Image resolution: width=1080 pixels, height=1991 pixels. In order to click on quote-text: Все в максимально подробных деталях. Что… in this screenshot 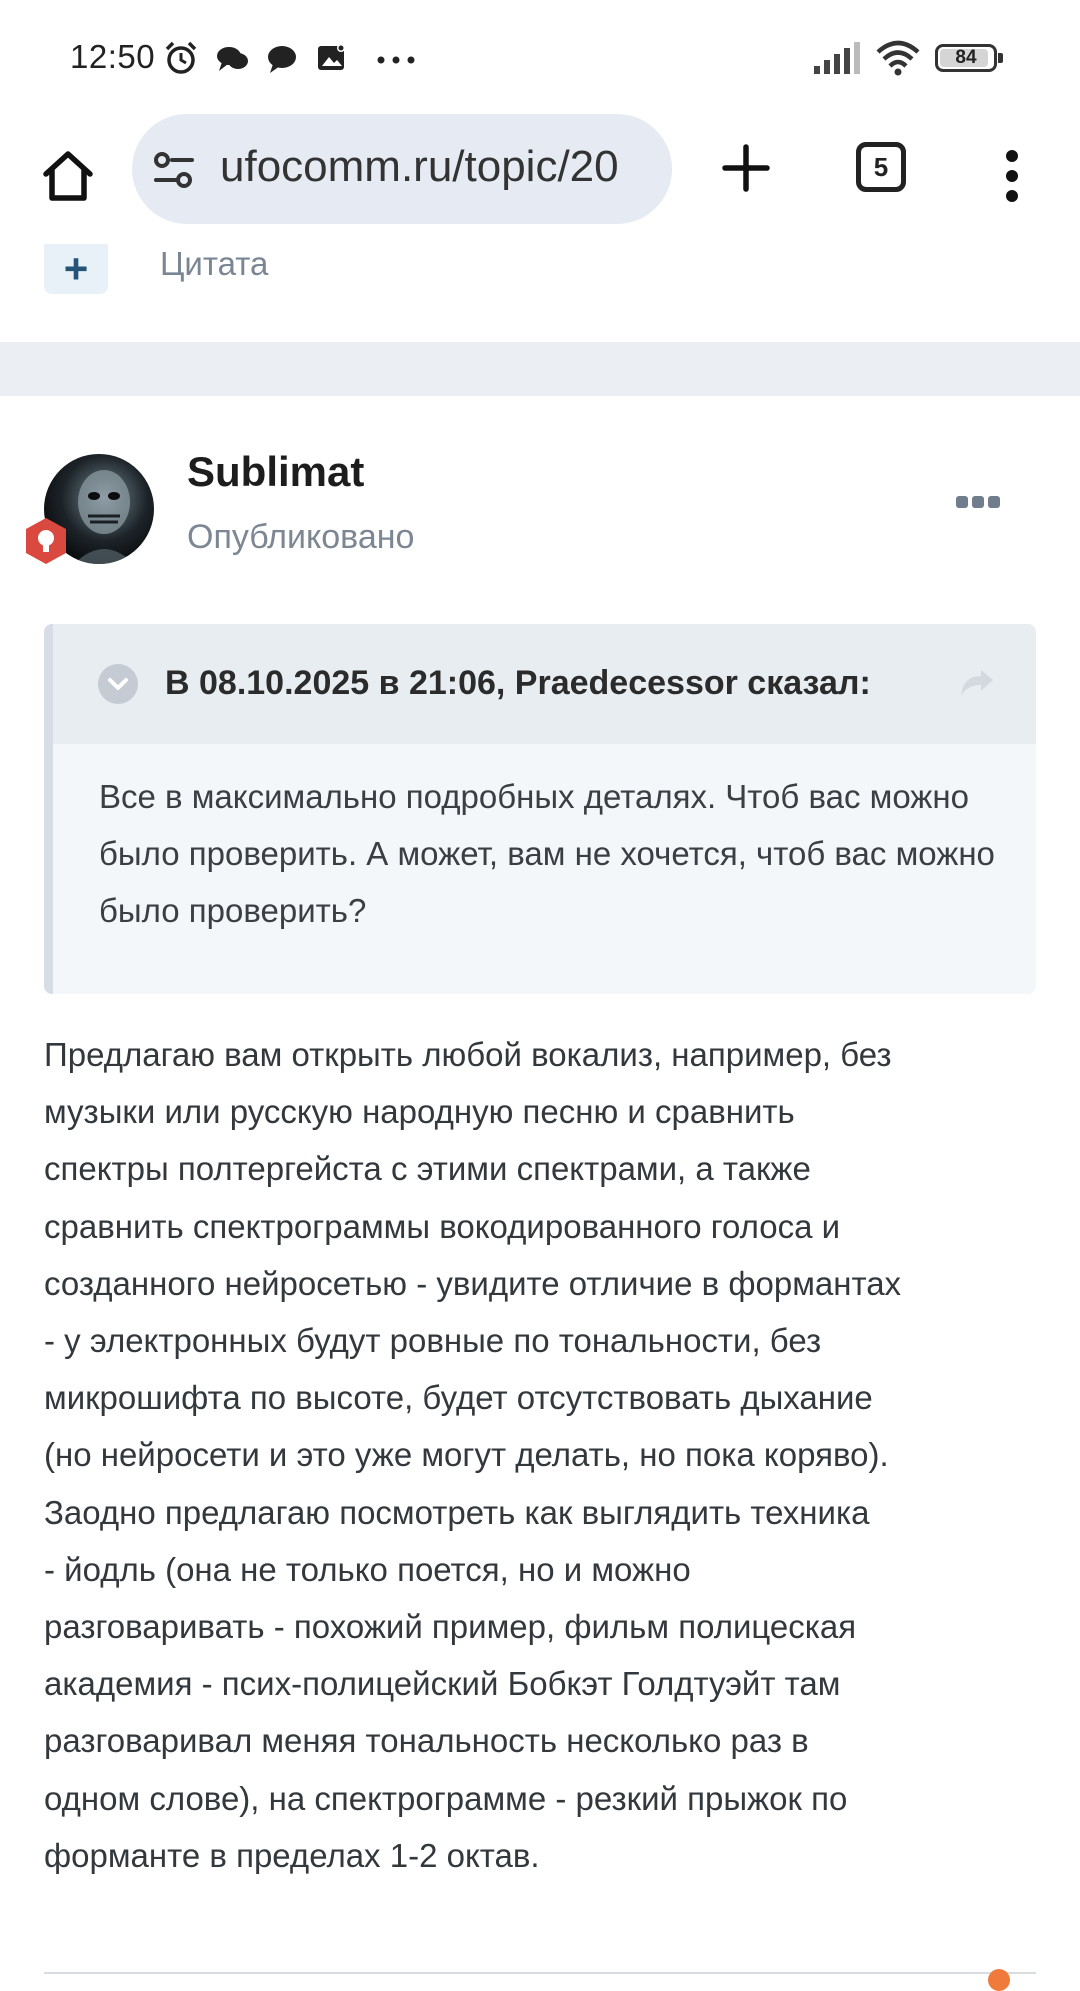, I will do `click(547, 853)`.